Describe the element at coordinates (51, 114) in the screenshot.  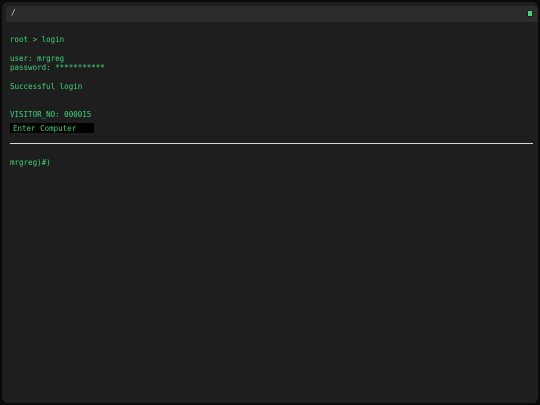
I see `visitor-line: VISITOR_NO: 000015` at that location.